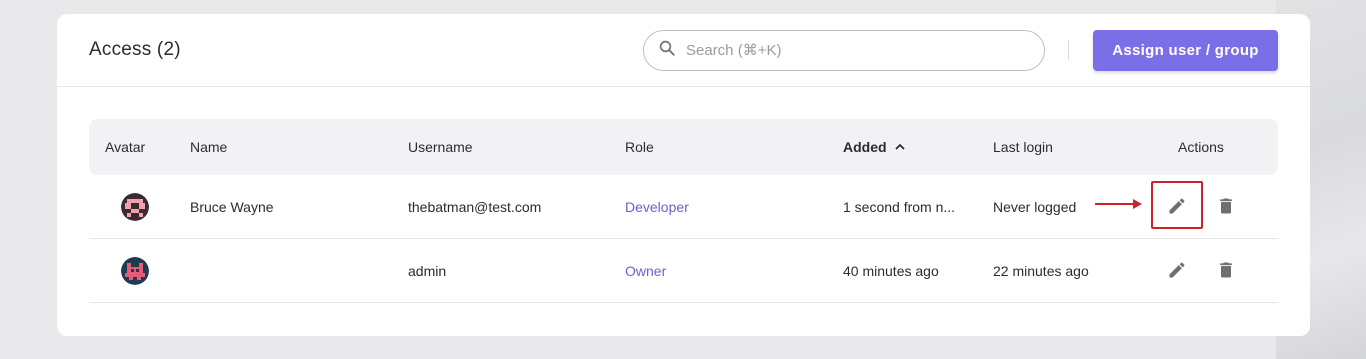 The width and height of the screenshot is (1366, 359). Describe the element at coordinates (1118, 204) in the screenshot. I see `arrow-right-icon` at that location.